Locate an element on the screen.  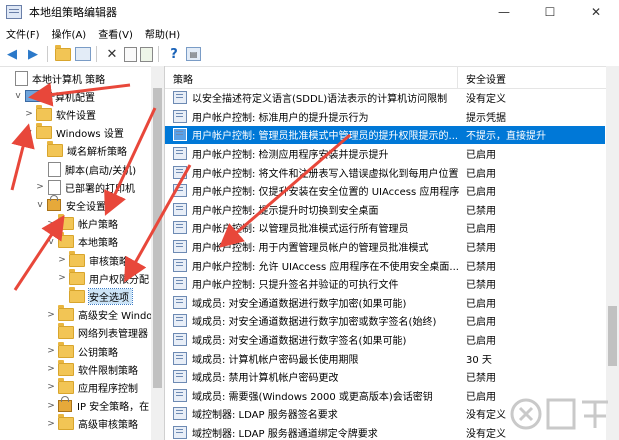
policy-row: 域成员: 对安全通道数据进行数字加密(如果可能) 已启用 is located at coordinates (385, 303).